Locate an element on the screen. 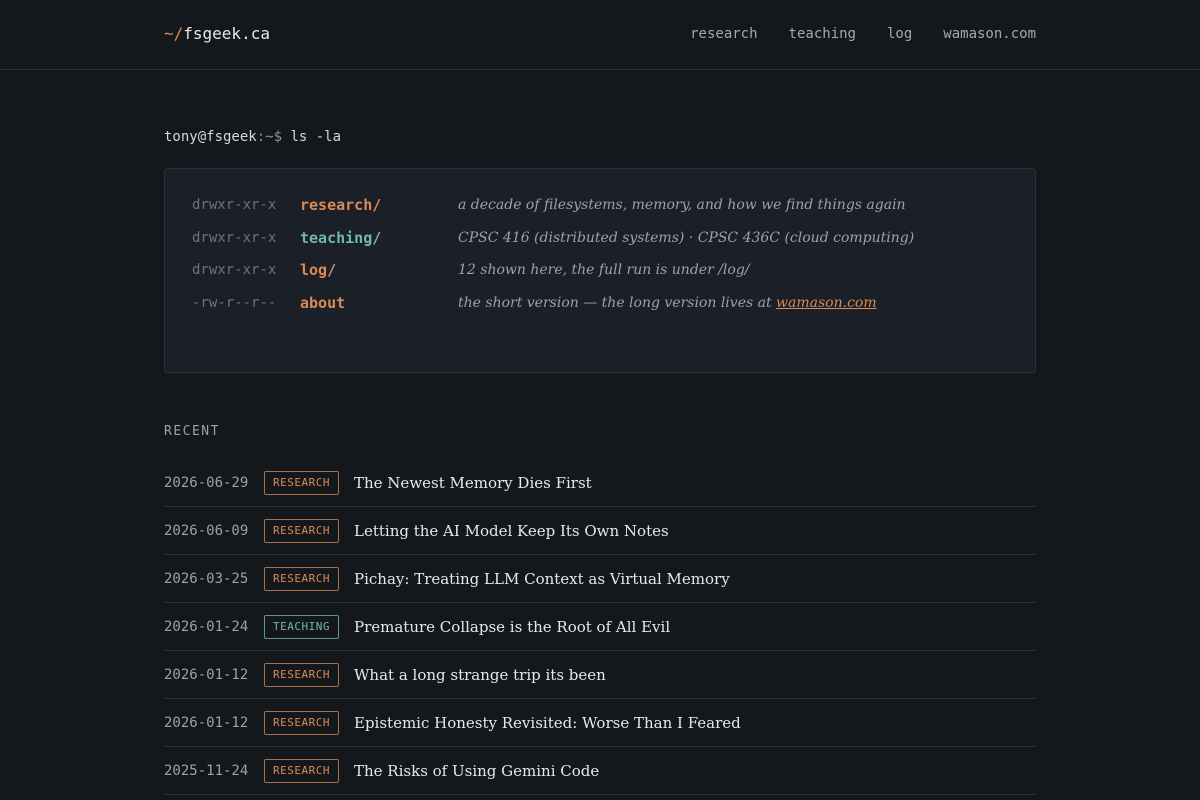 This screenshot has height=800, width=1200. site-brand-link: ~/fsgeek.ca is located at coordinates (217, 33).